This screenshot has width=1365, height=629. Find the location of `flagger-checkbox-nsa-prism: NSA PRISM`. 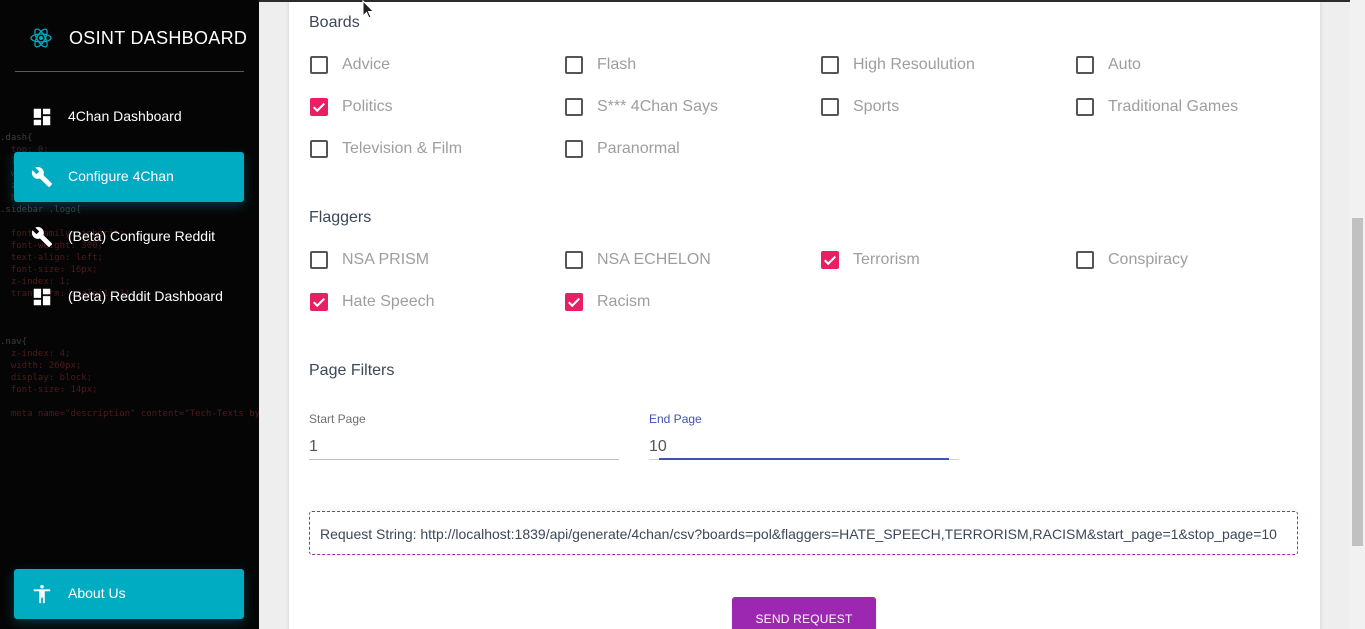

flagger-checkbox-nsa-prism: NSA PRISM is located at coordinates (369, 260).